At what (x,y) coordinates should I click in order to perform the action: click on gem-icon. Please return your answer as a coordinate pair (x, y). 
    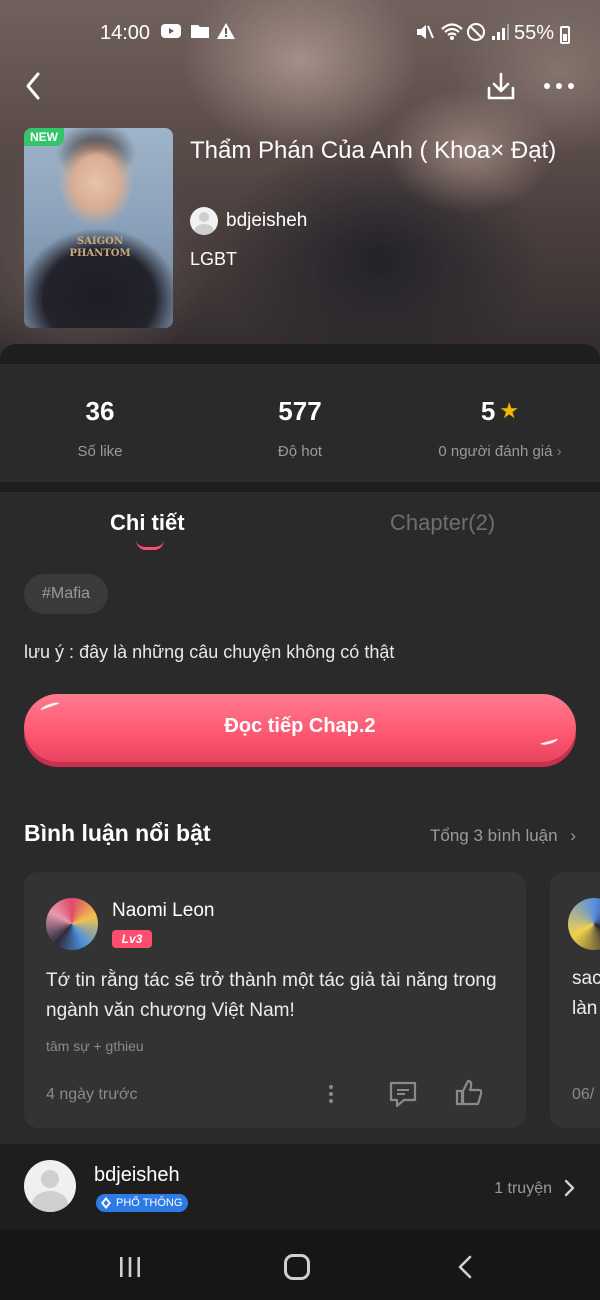
    Looking at the image, I should click on (106, 1203).